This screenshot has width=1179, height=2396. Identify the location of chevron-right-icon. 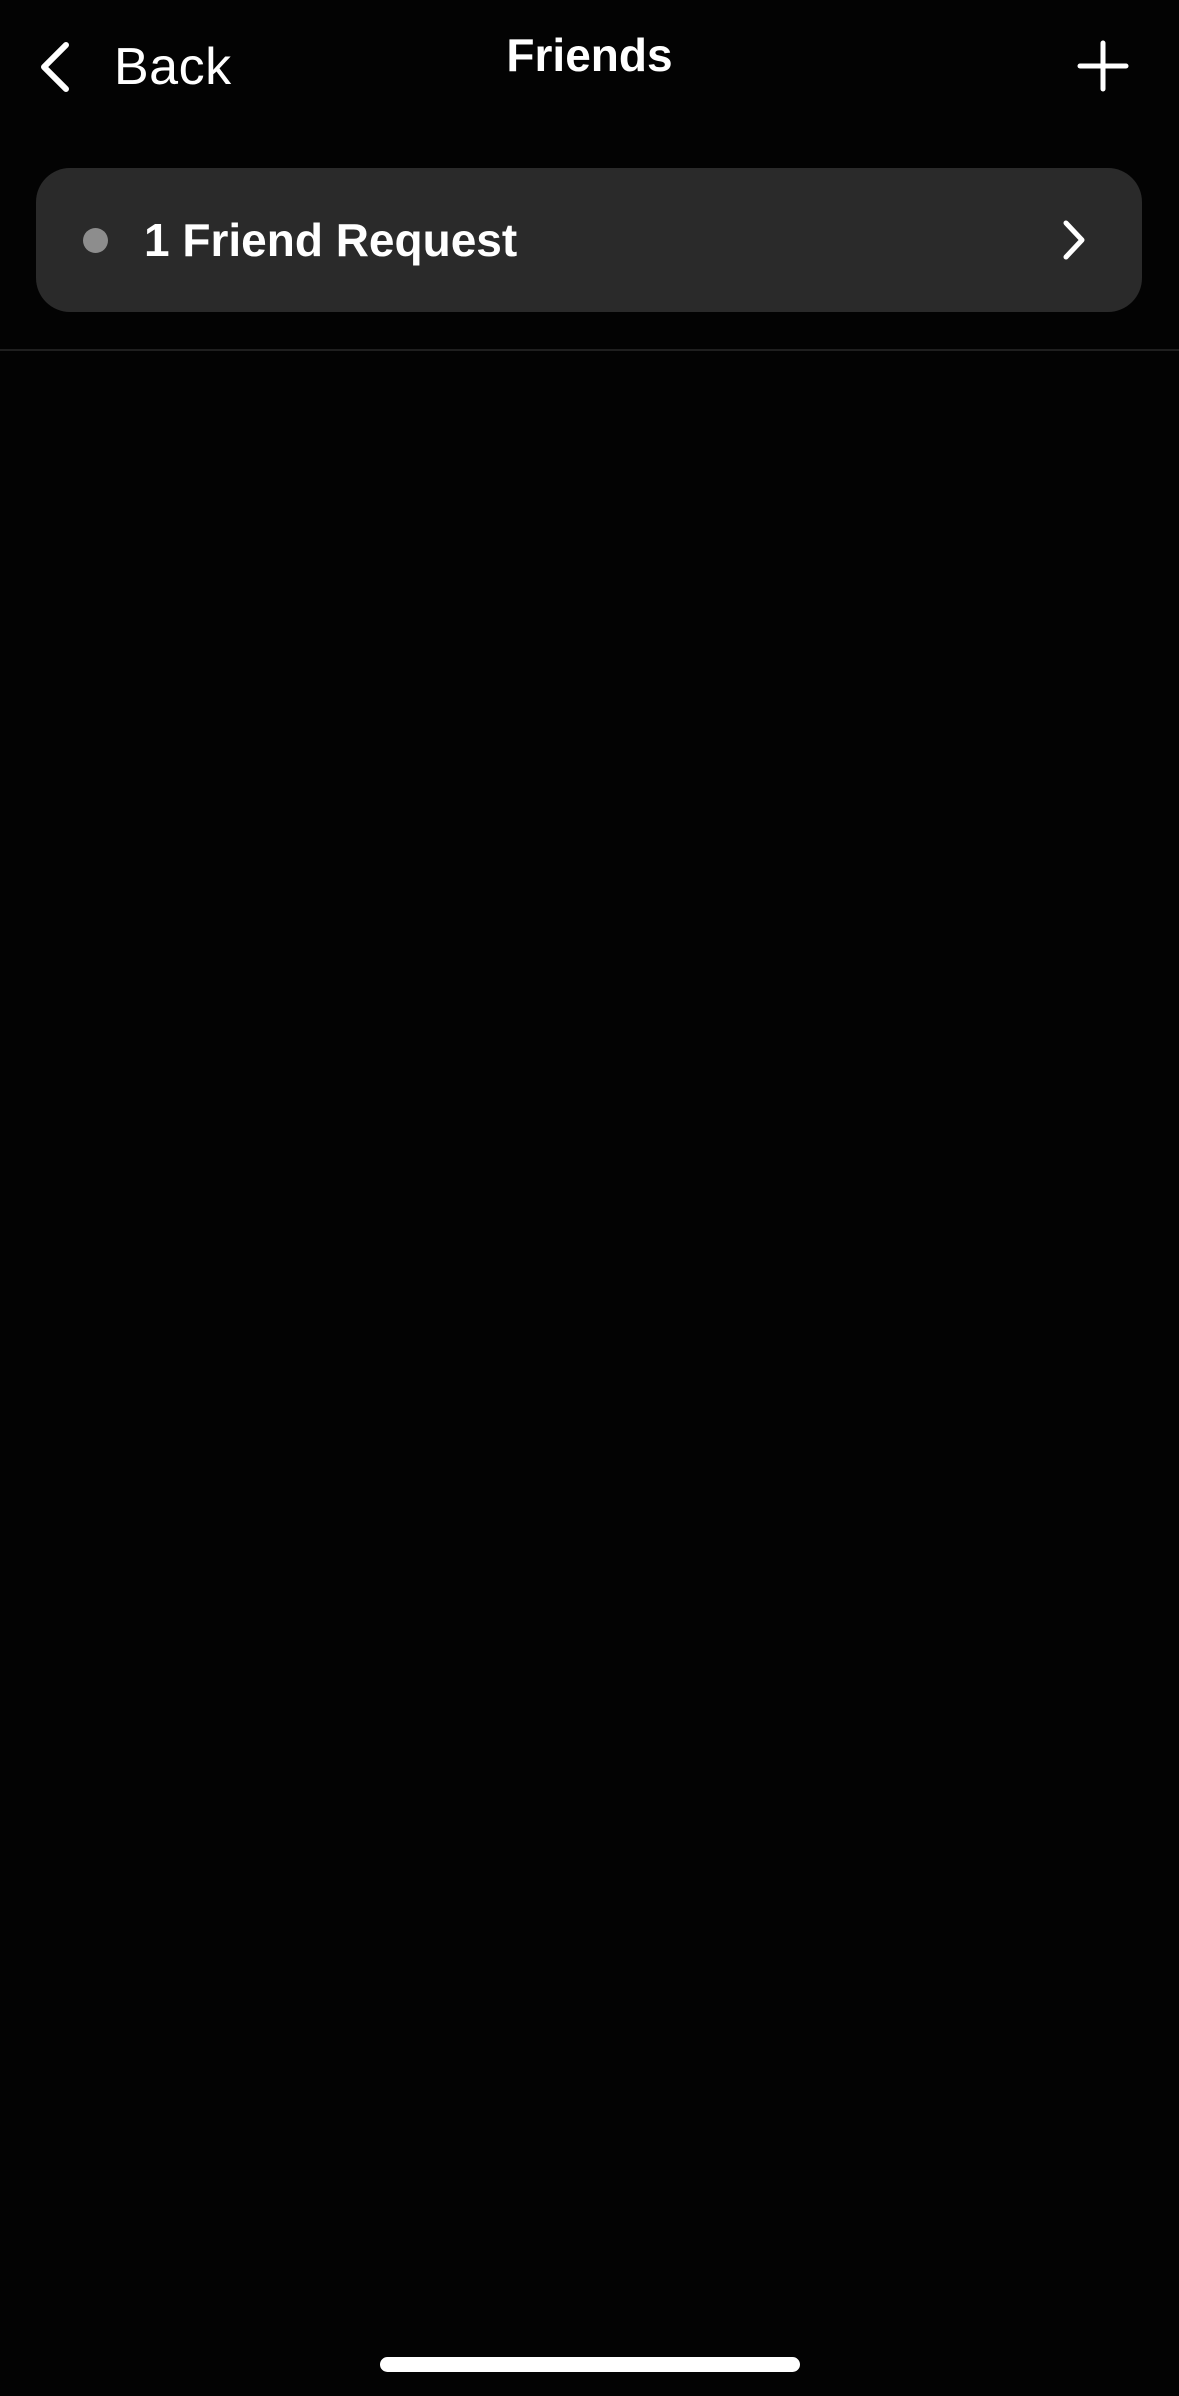
(1074, 240).